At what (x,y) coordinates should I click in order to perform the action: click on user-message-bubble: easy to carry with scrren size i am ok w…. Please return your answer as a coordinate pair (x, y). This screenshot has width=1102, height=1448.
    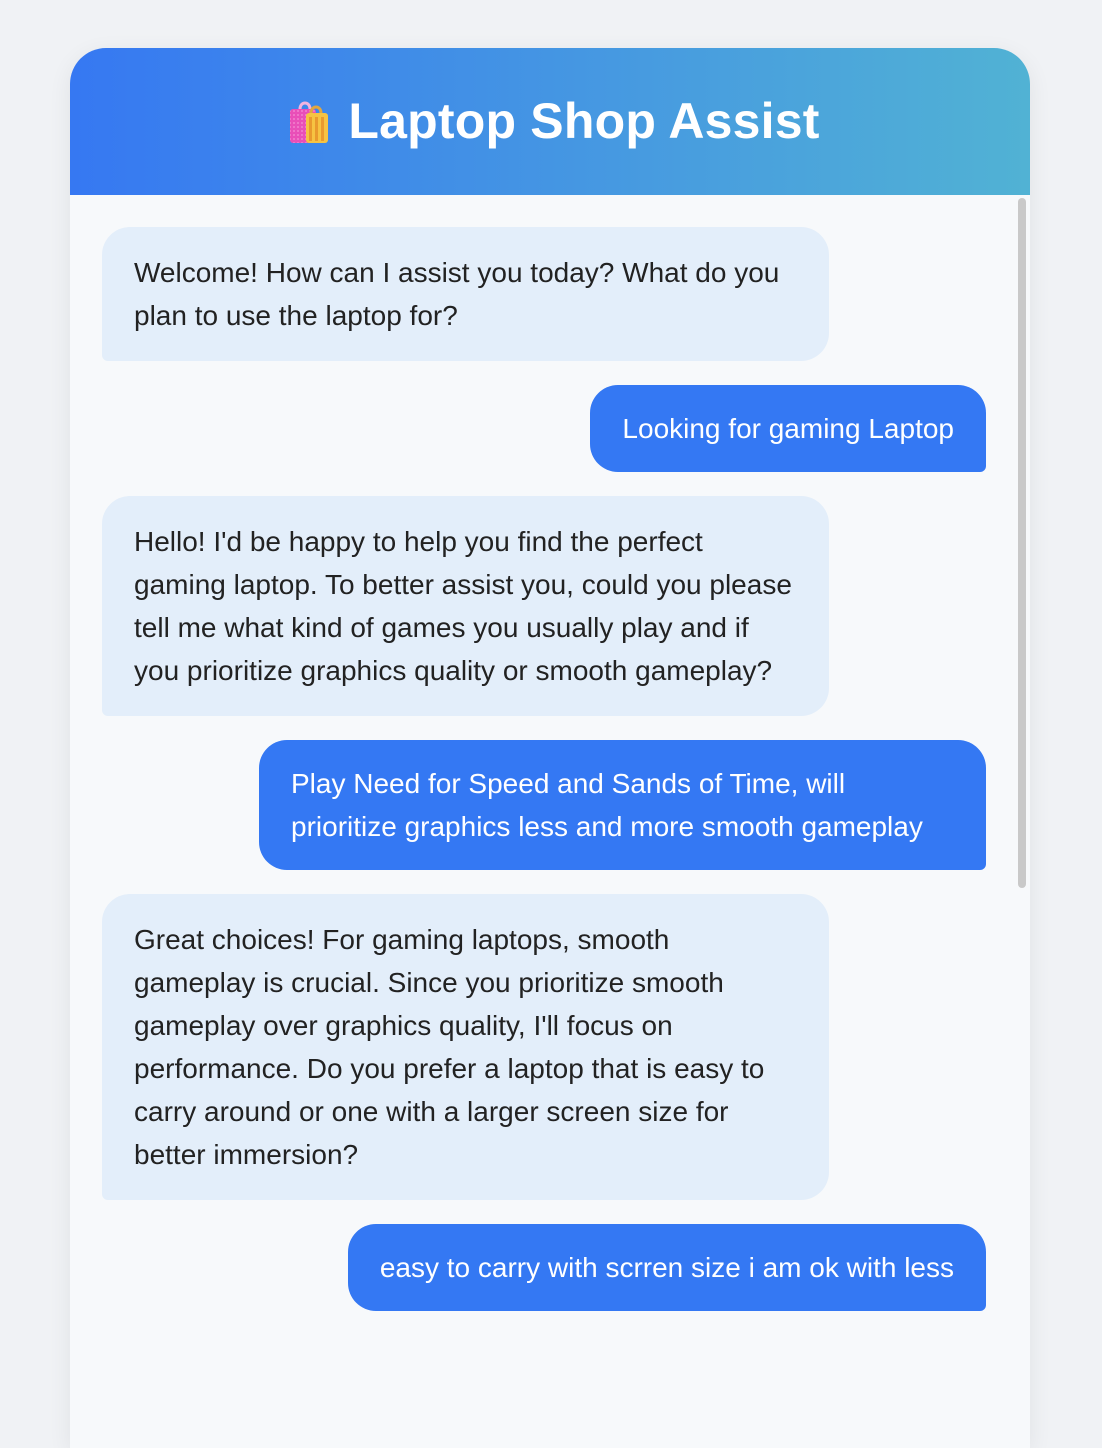
    Looking at the image, I should click on (666, 1267).